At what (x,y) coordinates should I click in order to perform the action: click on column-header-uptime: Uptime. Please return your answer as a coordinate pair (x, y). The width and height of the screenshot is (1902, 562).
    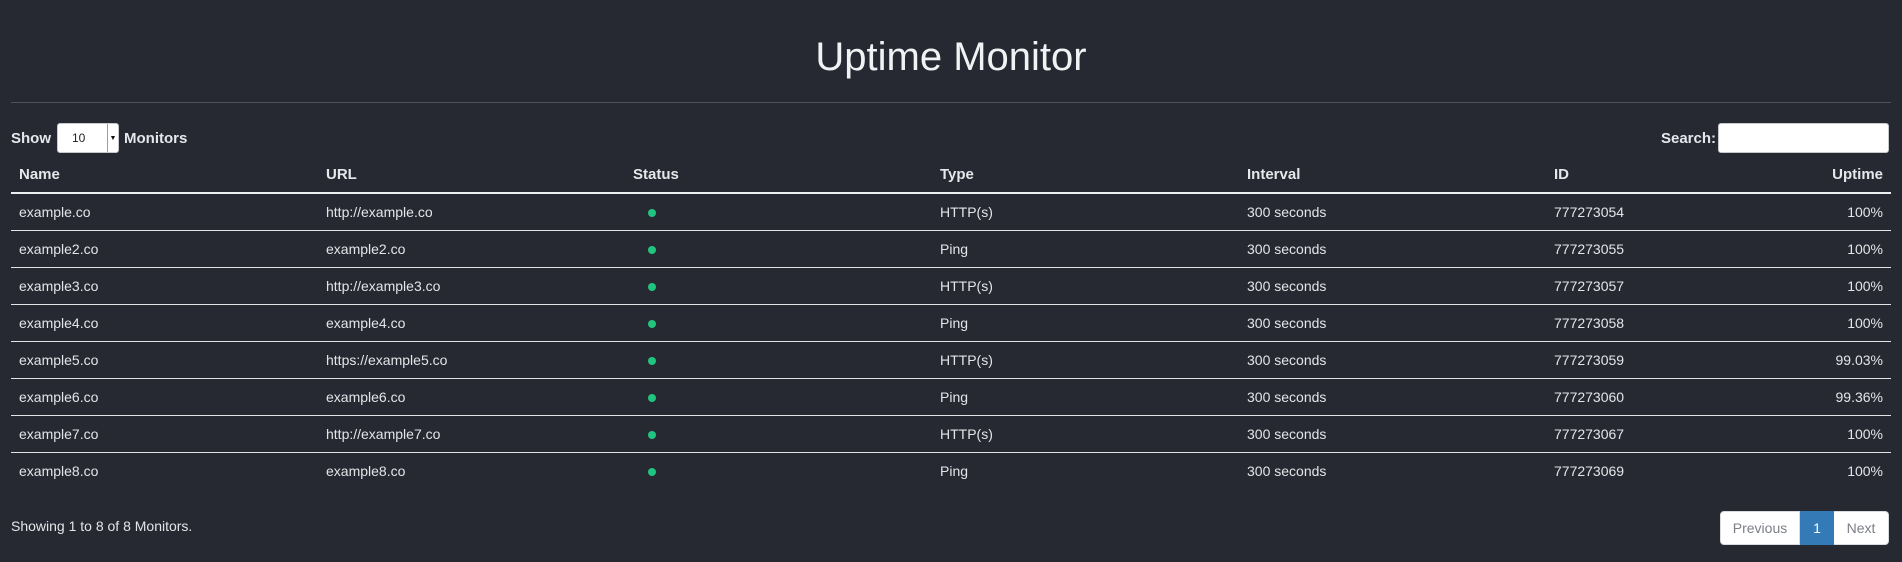
    Looking at the image, I should click on (1853, 175).